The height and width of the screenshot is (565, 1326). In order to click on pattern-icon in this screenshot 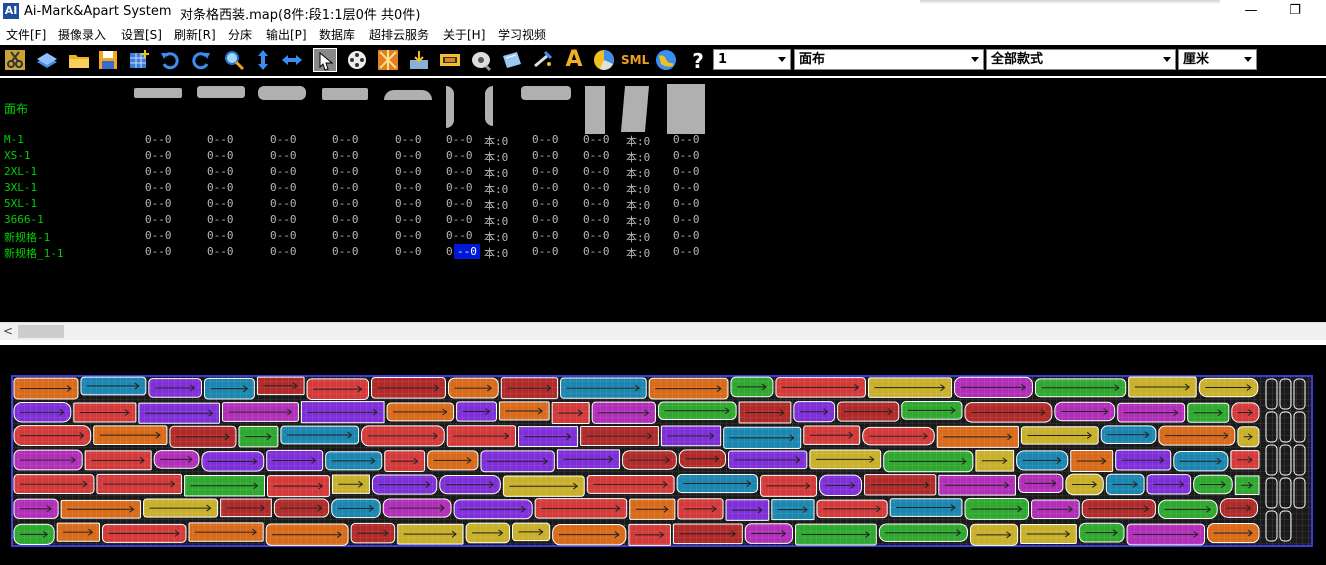, I will do `click(388, 60)`.